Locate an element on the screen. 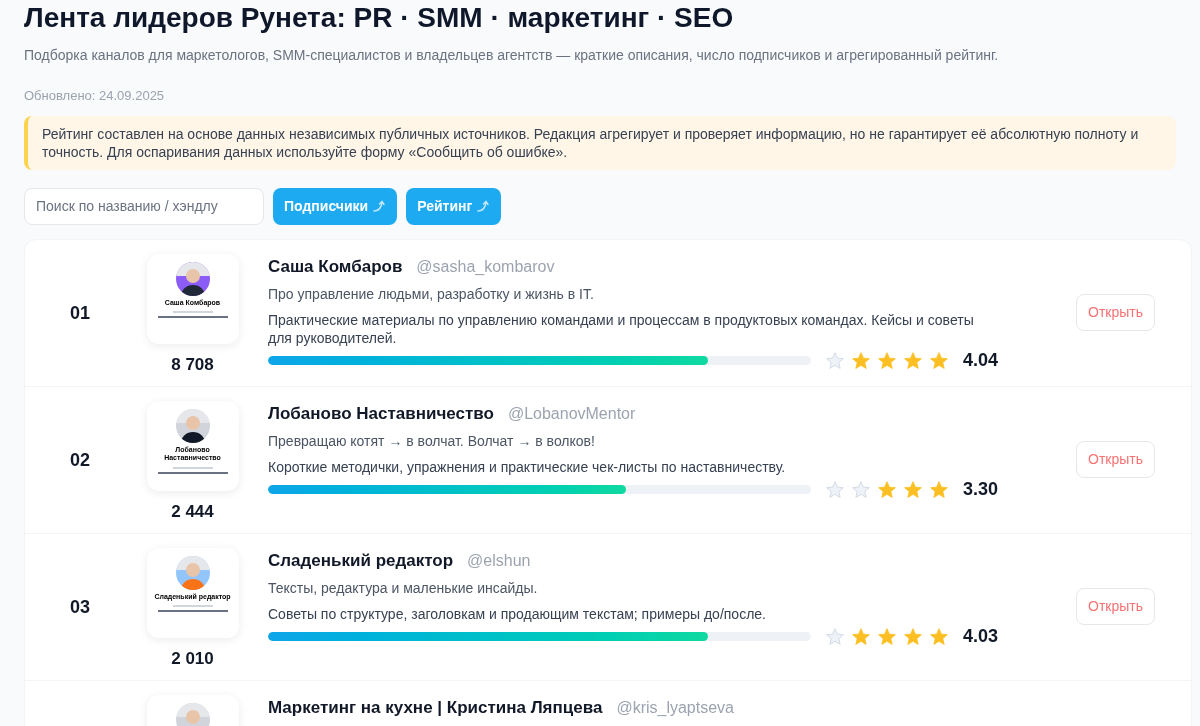  channel-description: Практические материалы по управлению командами и процессам в продуктовых командах. Кейсы и советы для руководителей. is located at coordinates (621, 329).